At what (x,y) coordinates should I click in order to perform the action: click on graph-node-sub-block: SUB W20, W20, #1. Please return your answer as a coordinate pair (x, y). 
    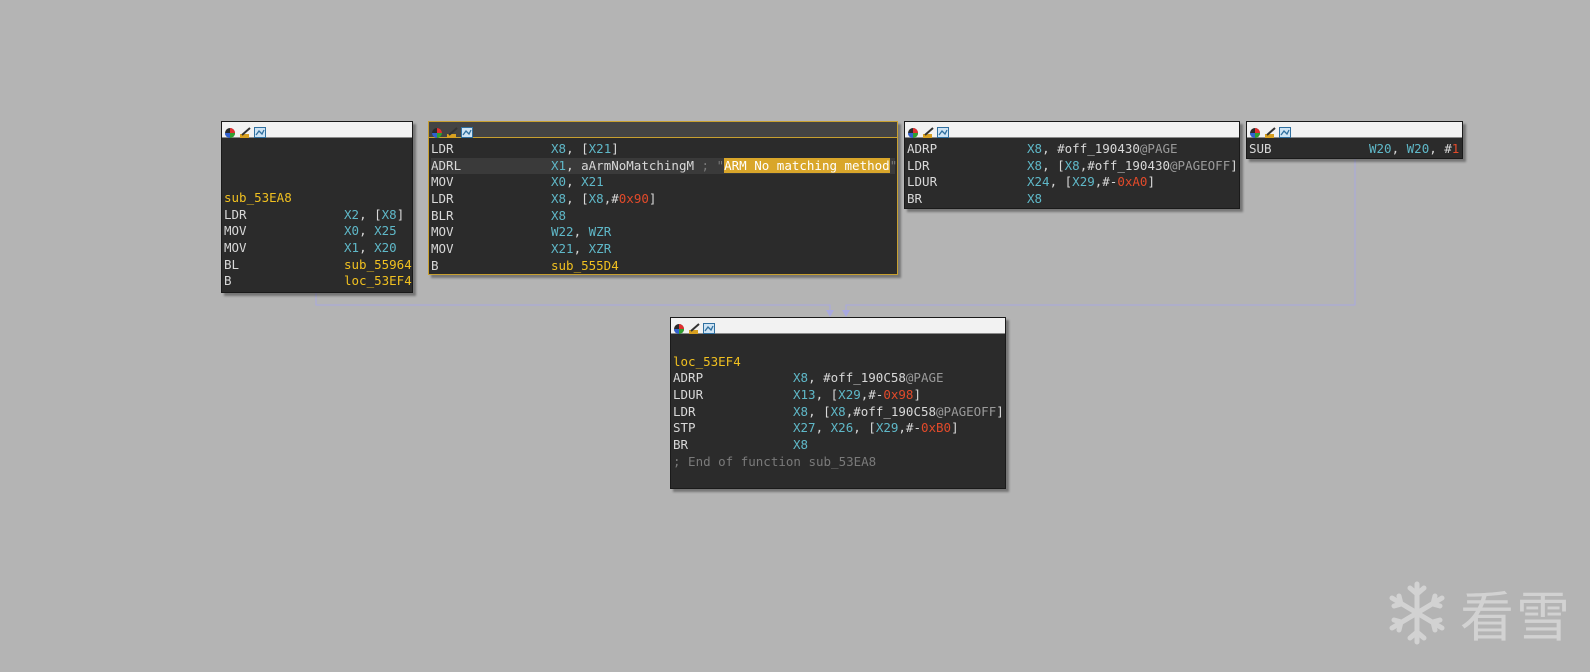
    Looking at the image, I should click on (1354, 140).